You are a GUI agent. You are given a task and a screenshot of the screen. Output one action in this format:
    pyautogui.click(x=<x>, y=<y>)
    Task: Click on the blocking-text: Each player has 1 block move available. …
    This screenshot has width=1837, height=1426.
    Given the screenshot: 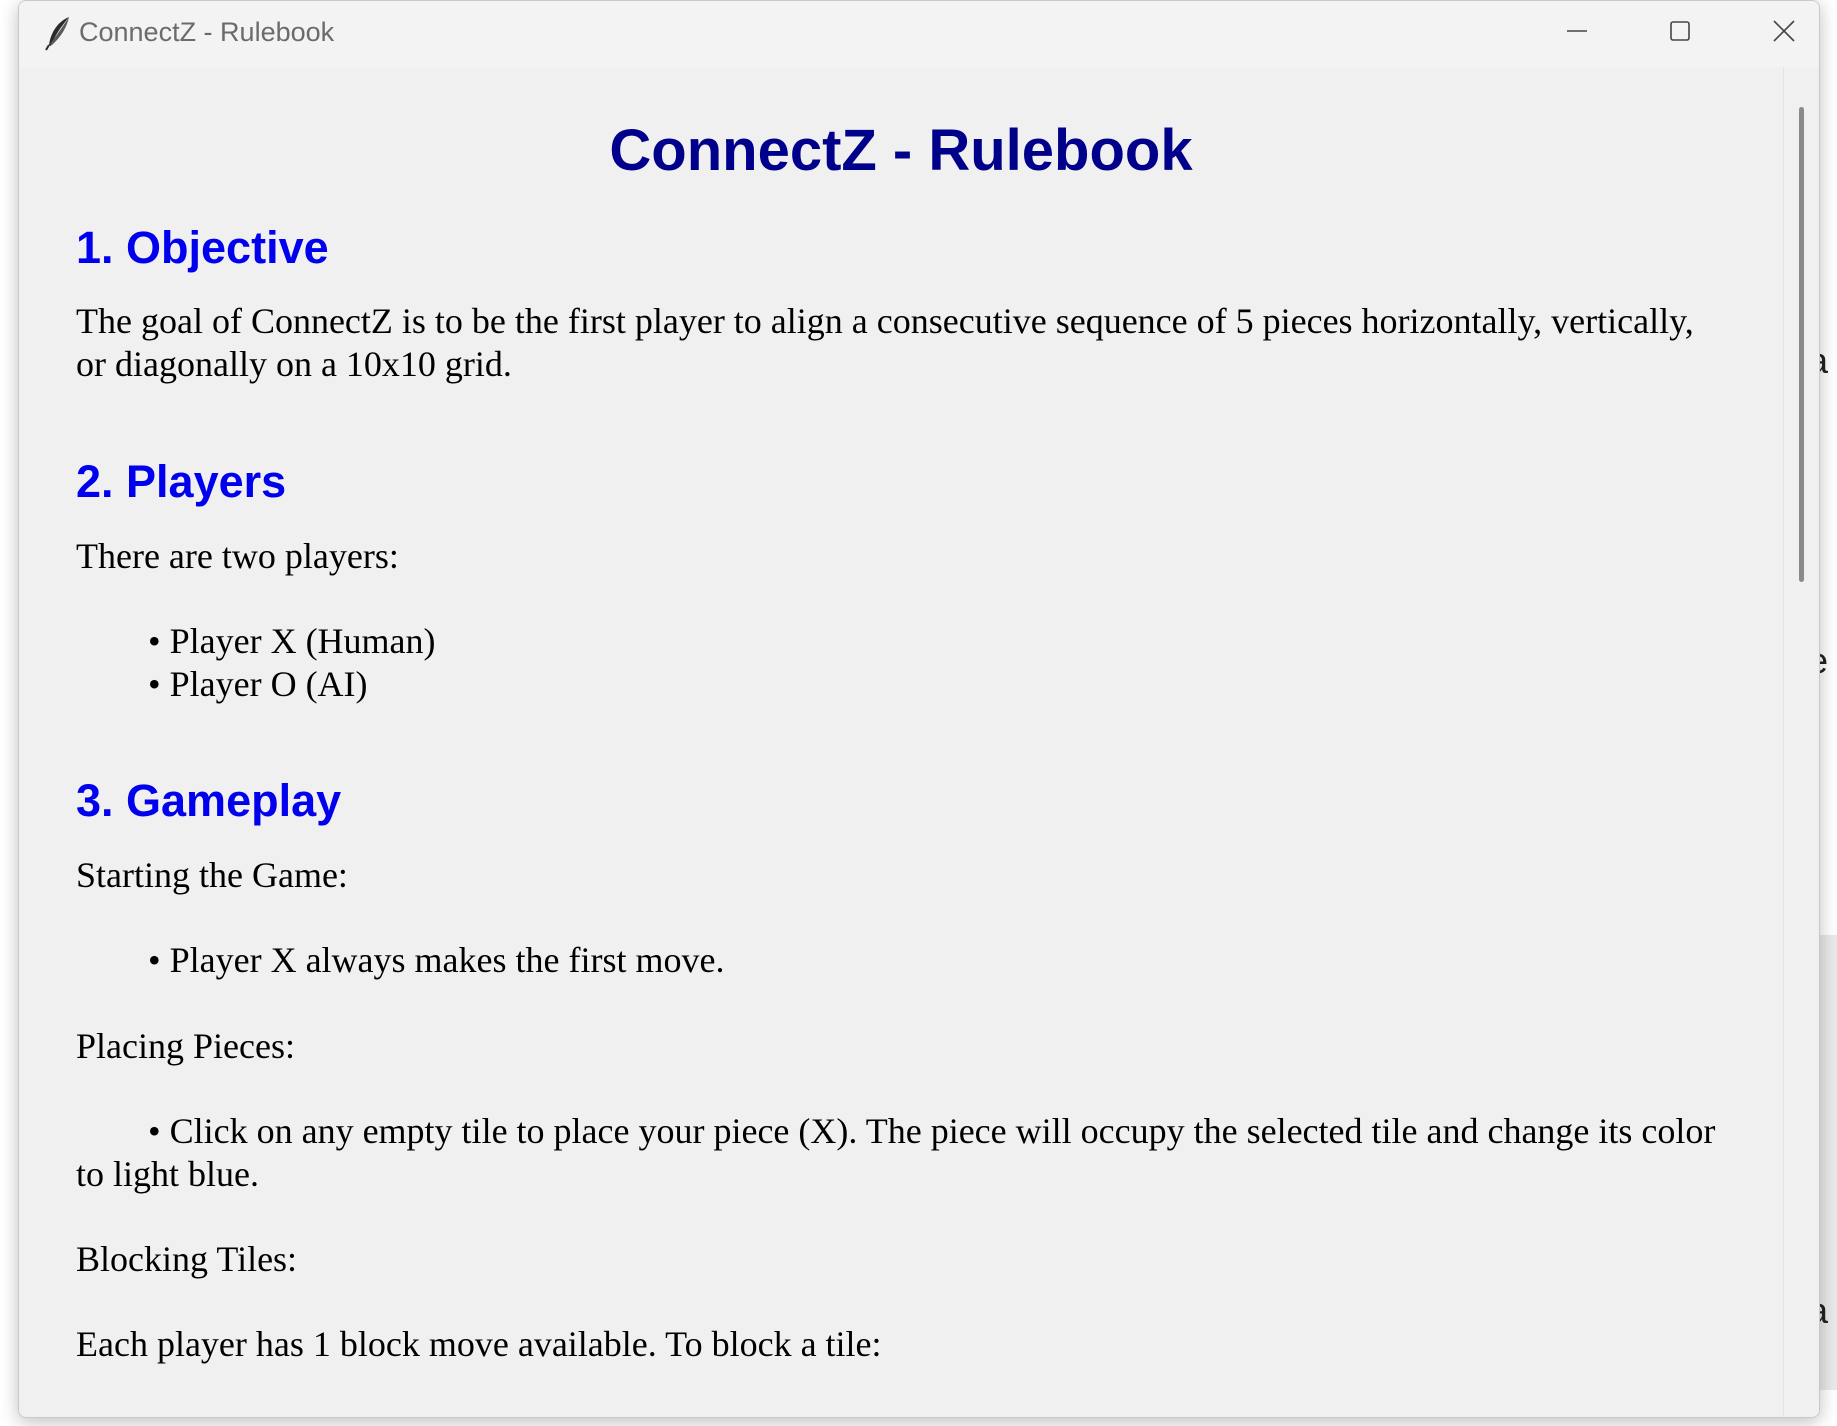 What is the action you would take?
    pyautogui.click(x=479, y=1344)
    